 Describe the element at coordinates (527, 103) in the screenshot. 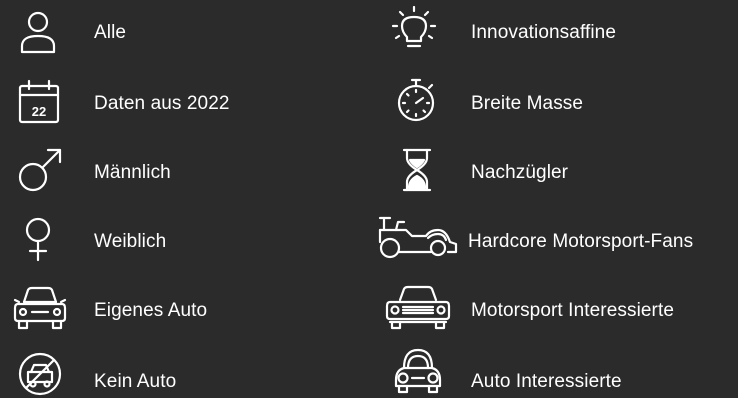

I see `legend-label: Breite Masse` at that location.